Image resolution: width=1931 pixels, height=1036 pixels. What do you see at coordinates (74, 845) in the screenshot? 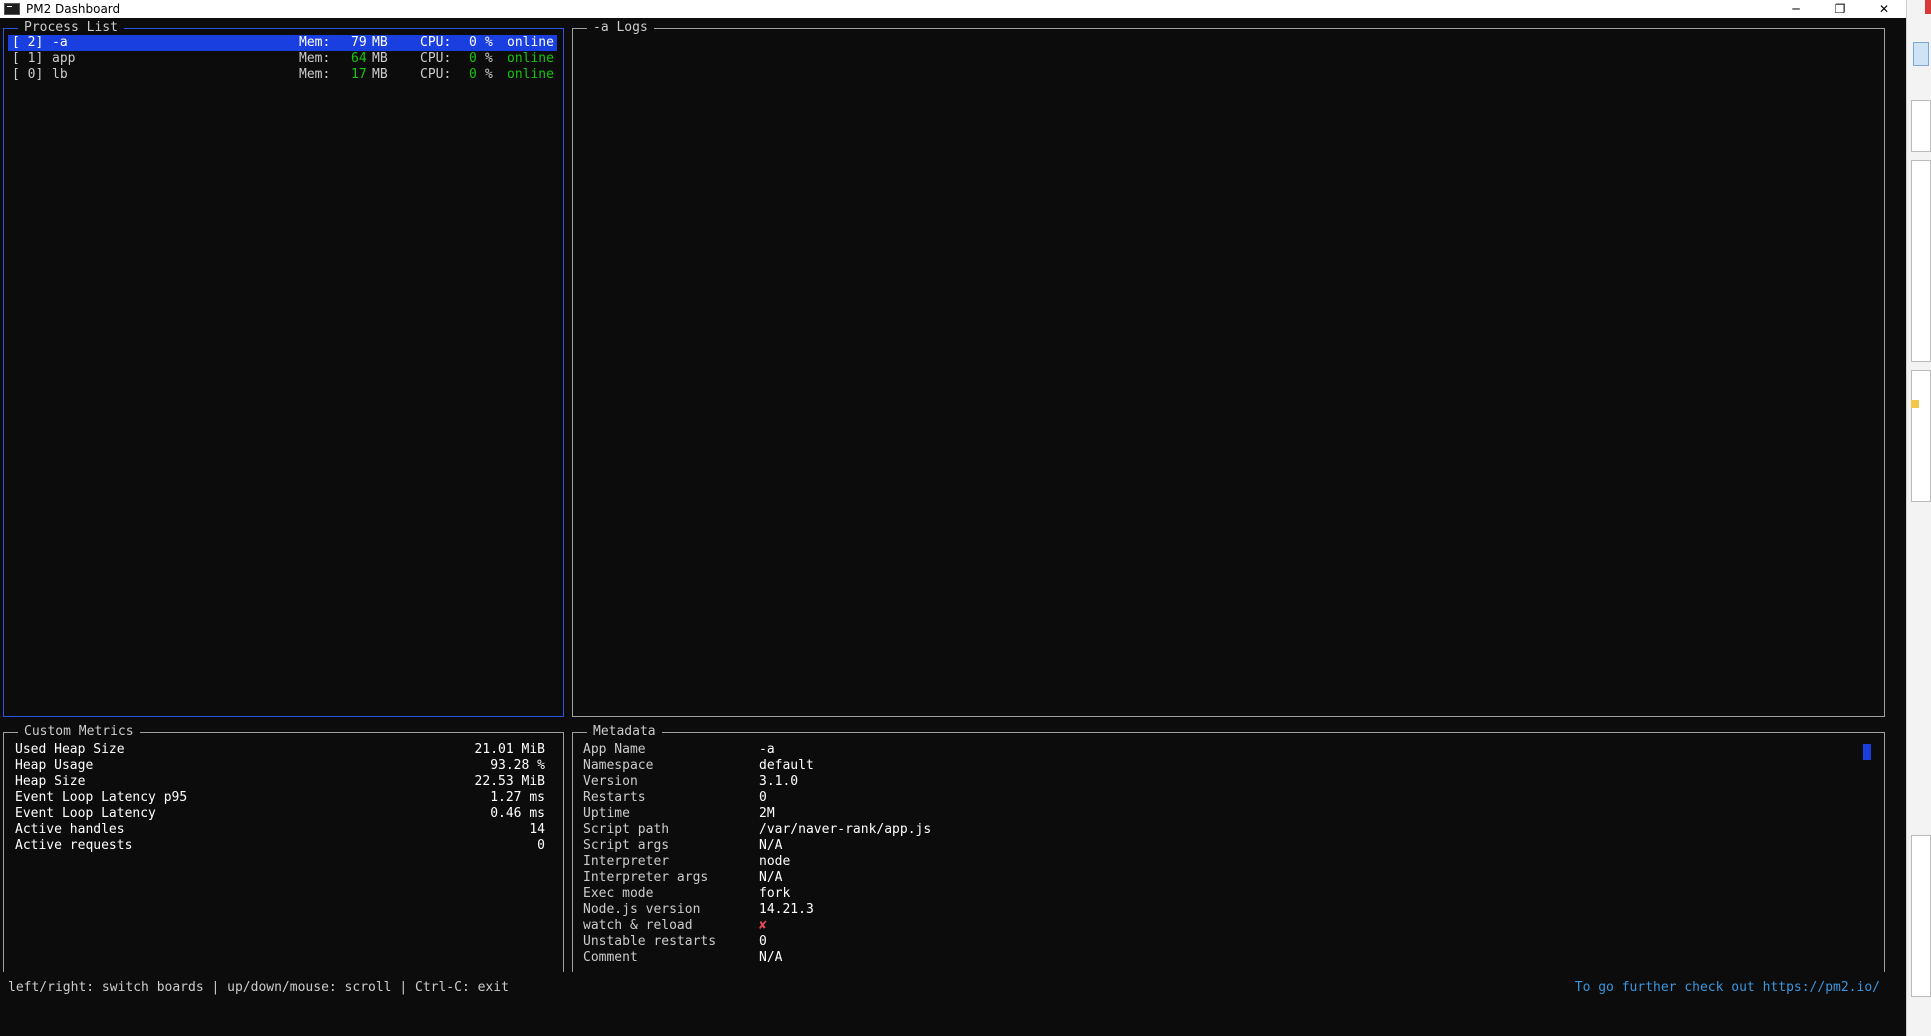
I see `metric-name: Active requests` at bounding box center [74, 845].